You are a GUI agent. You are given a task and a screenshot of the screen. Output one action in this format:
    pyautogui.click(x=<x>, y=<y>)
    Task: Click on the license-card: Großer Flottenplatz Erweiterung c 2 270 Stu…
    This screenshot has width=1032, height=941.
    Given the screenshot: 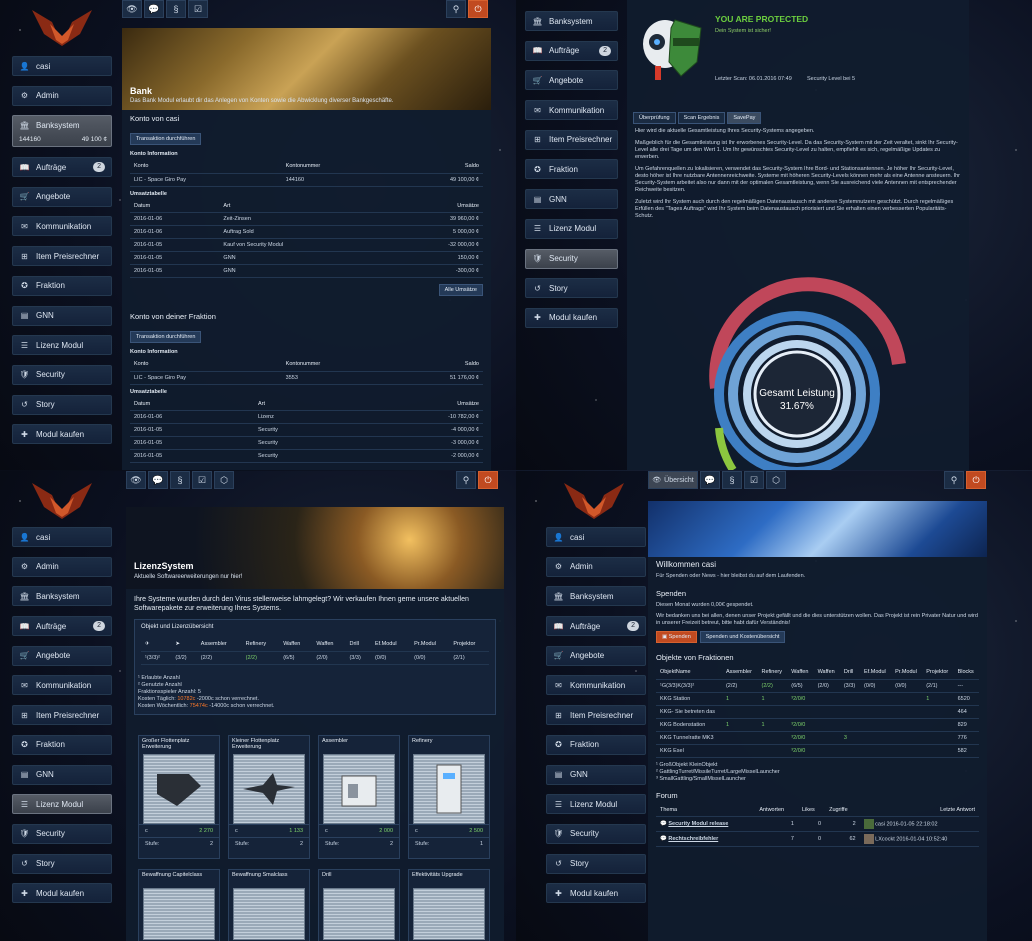 What is the action you would take?
    pyautogui.click(x=179, y=797)
    